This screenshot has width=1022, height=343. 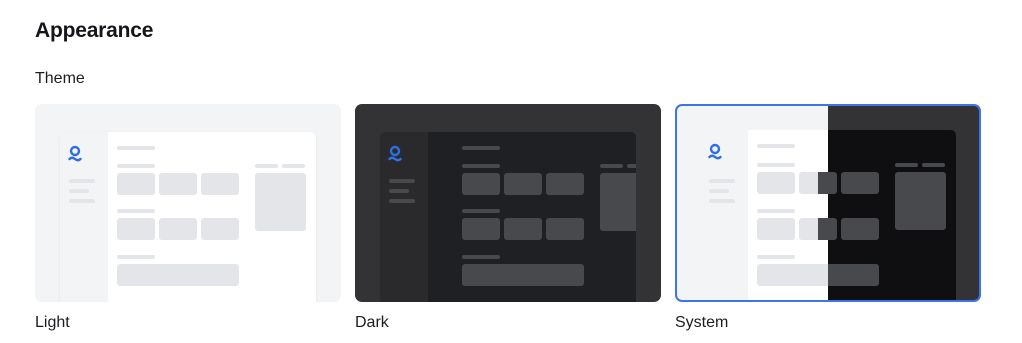 What do you see at coordinates (60, 78) in the screenshot?
I see `theme-section-label: Theme` at bounding box center [60, 78].